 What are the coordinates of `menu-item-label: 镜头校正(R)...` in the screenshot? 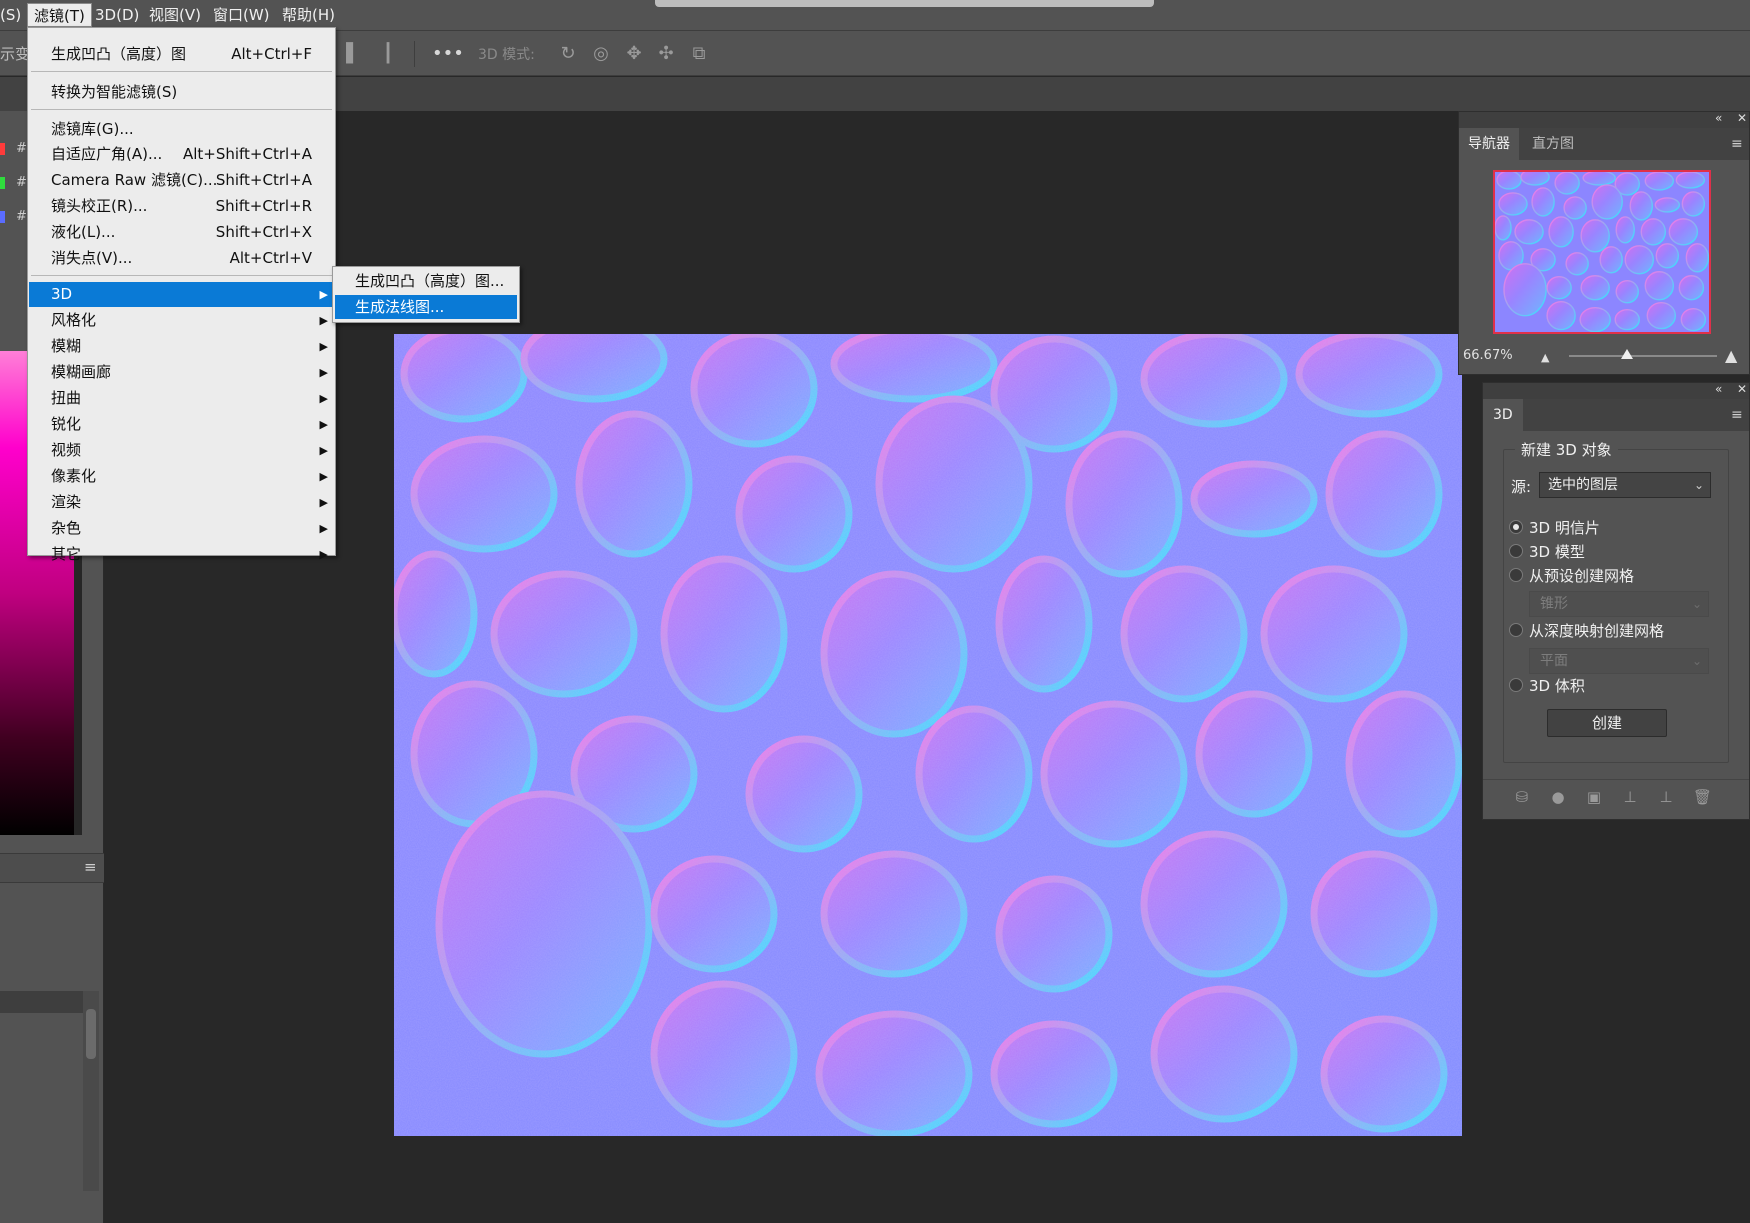 It's located at (99, 206).